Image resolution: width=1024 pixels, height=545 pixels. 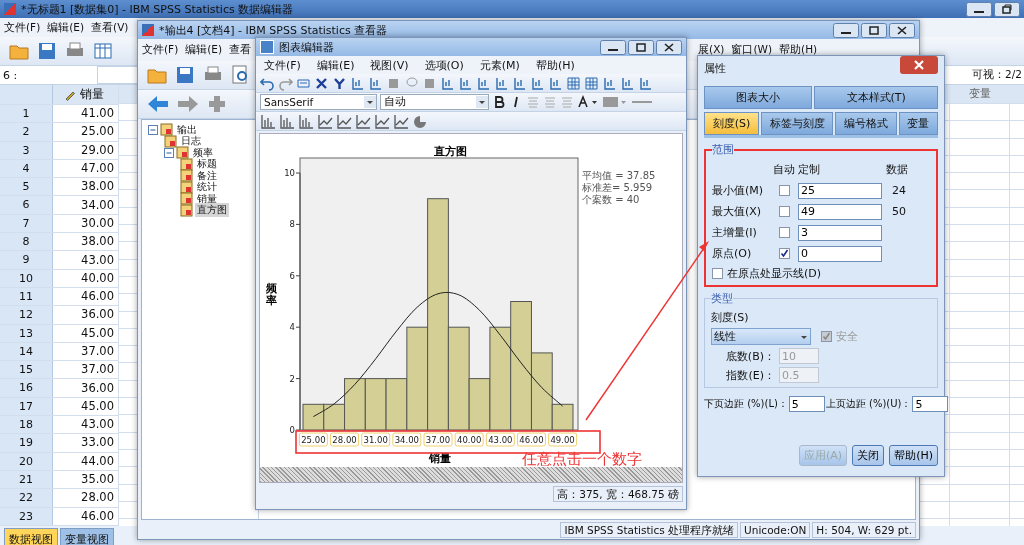 What do you see at coordinates (840, 253) in the screenshot?
I see `input-field: 0` at bounding box center [840, 253].